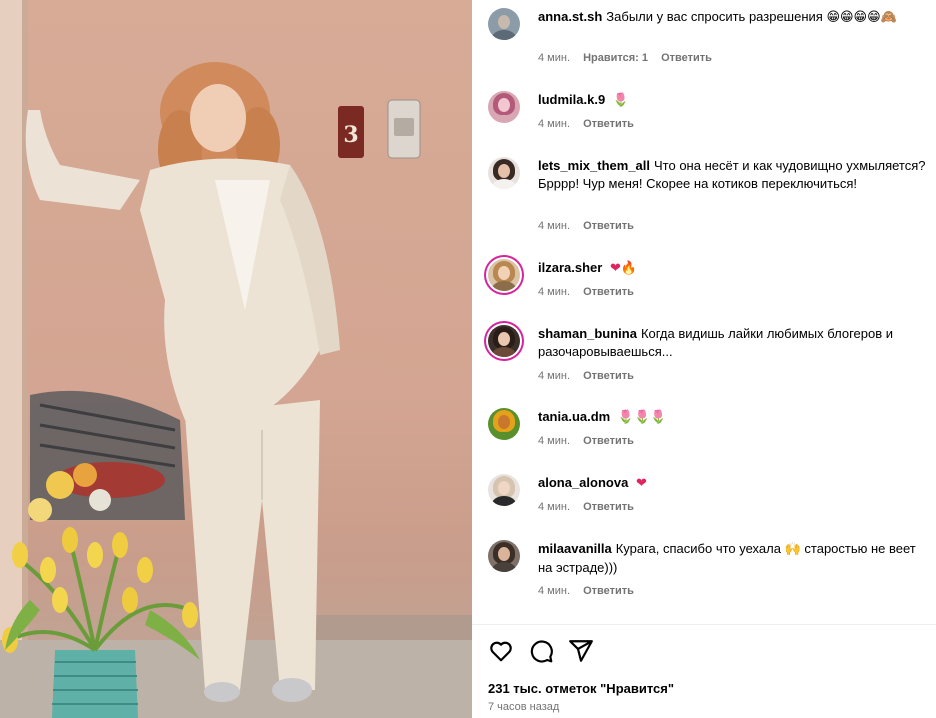  Describe the element at coordinates (733, 483) in the screenshot. I see `comment-text: alona_alonova ❤` at that location.